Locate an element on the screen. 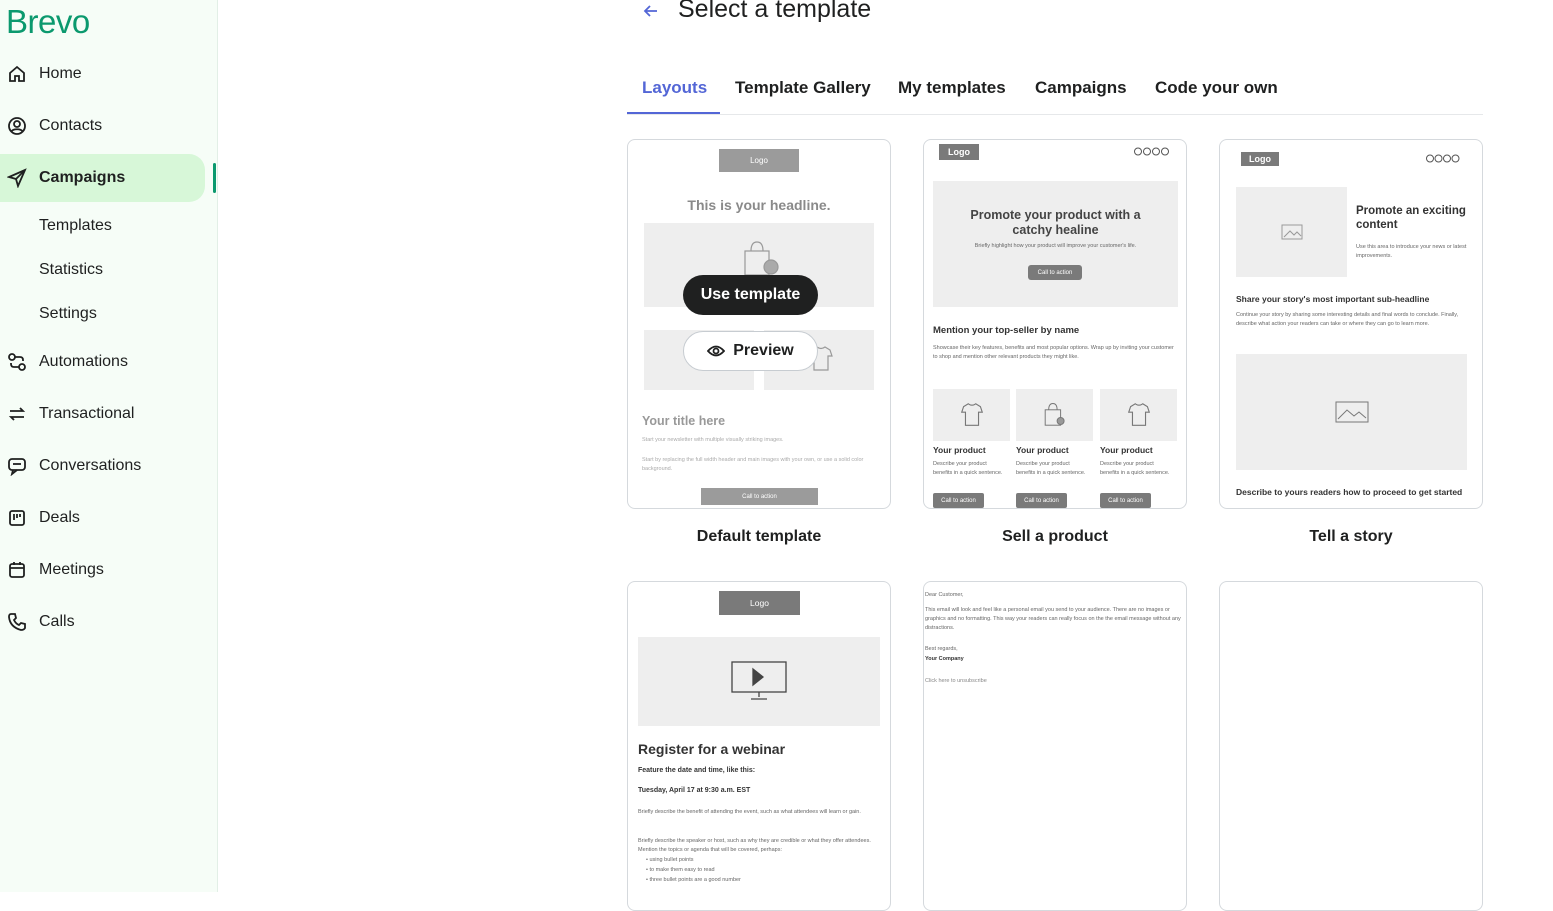 The width and height of the screenshot is (1553, 911). contacts-icon is located at coordinates (17, 126).